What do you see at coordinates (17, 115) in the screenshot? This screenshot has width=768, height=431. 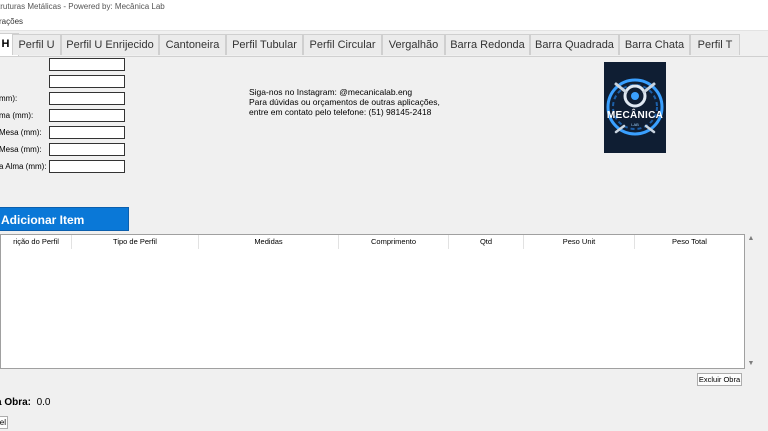 I see `field-label-3: ma (mm):` at bounding box center [17, 115].